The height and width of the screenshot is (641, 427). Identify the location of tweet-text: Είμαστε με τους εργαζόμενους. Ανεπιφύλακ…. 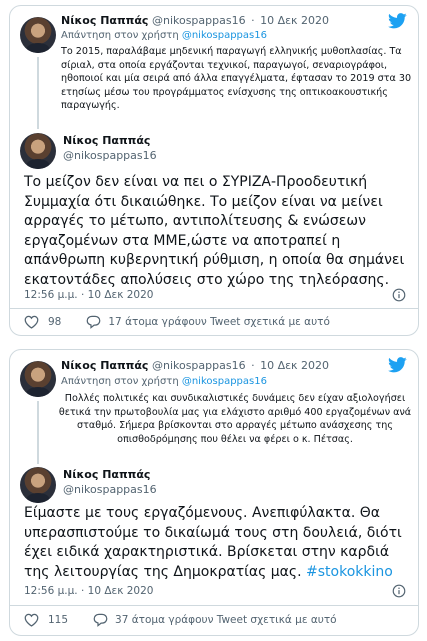
(220, 543).